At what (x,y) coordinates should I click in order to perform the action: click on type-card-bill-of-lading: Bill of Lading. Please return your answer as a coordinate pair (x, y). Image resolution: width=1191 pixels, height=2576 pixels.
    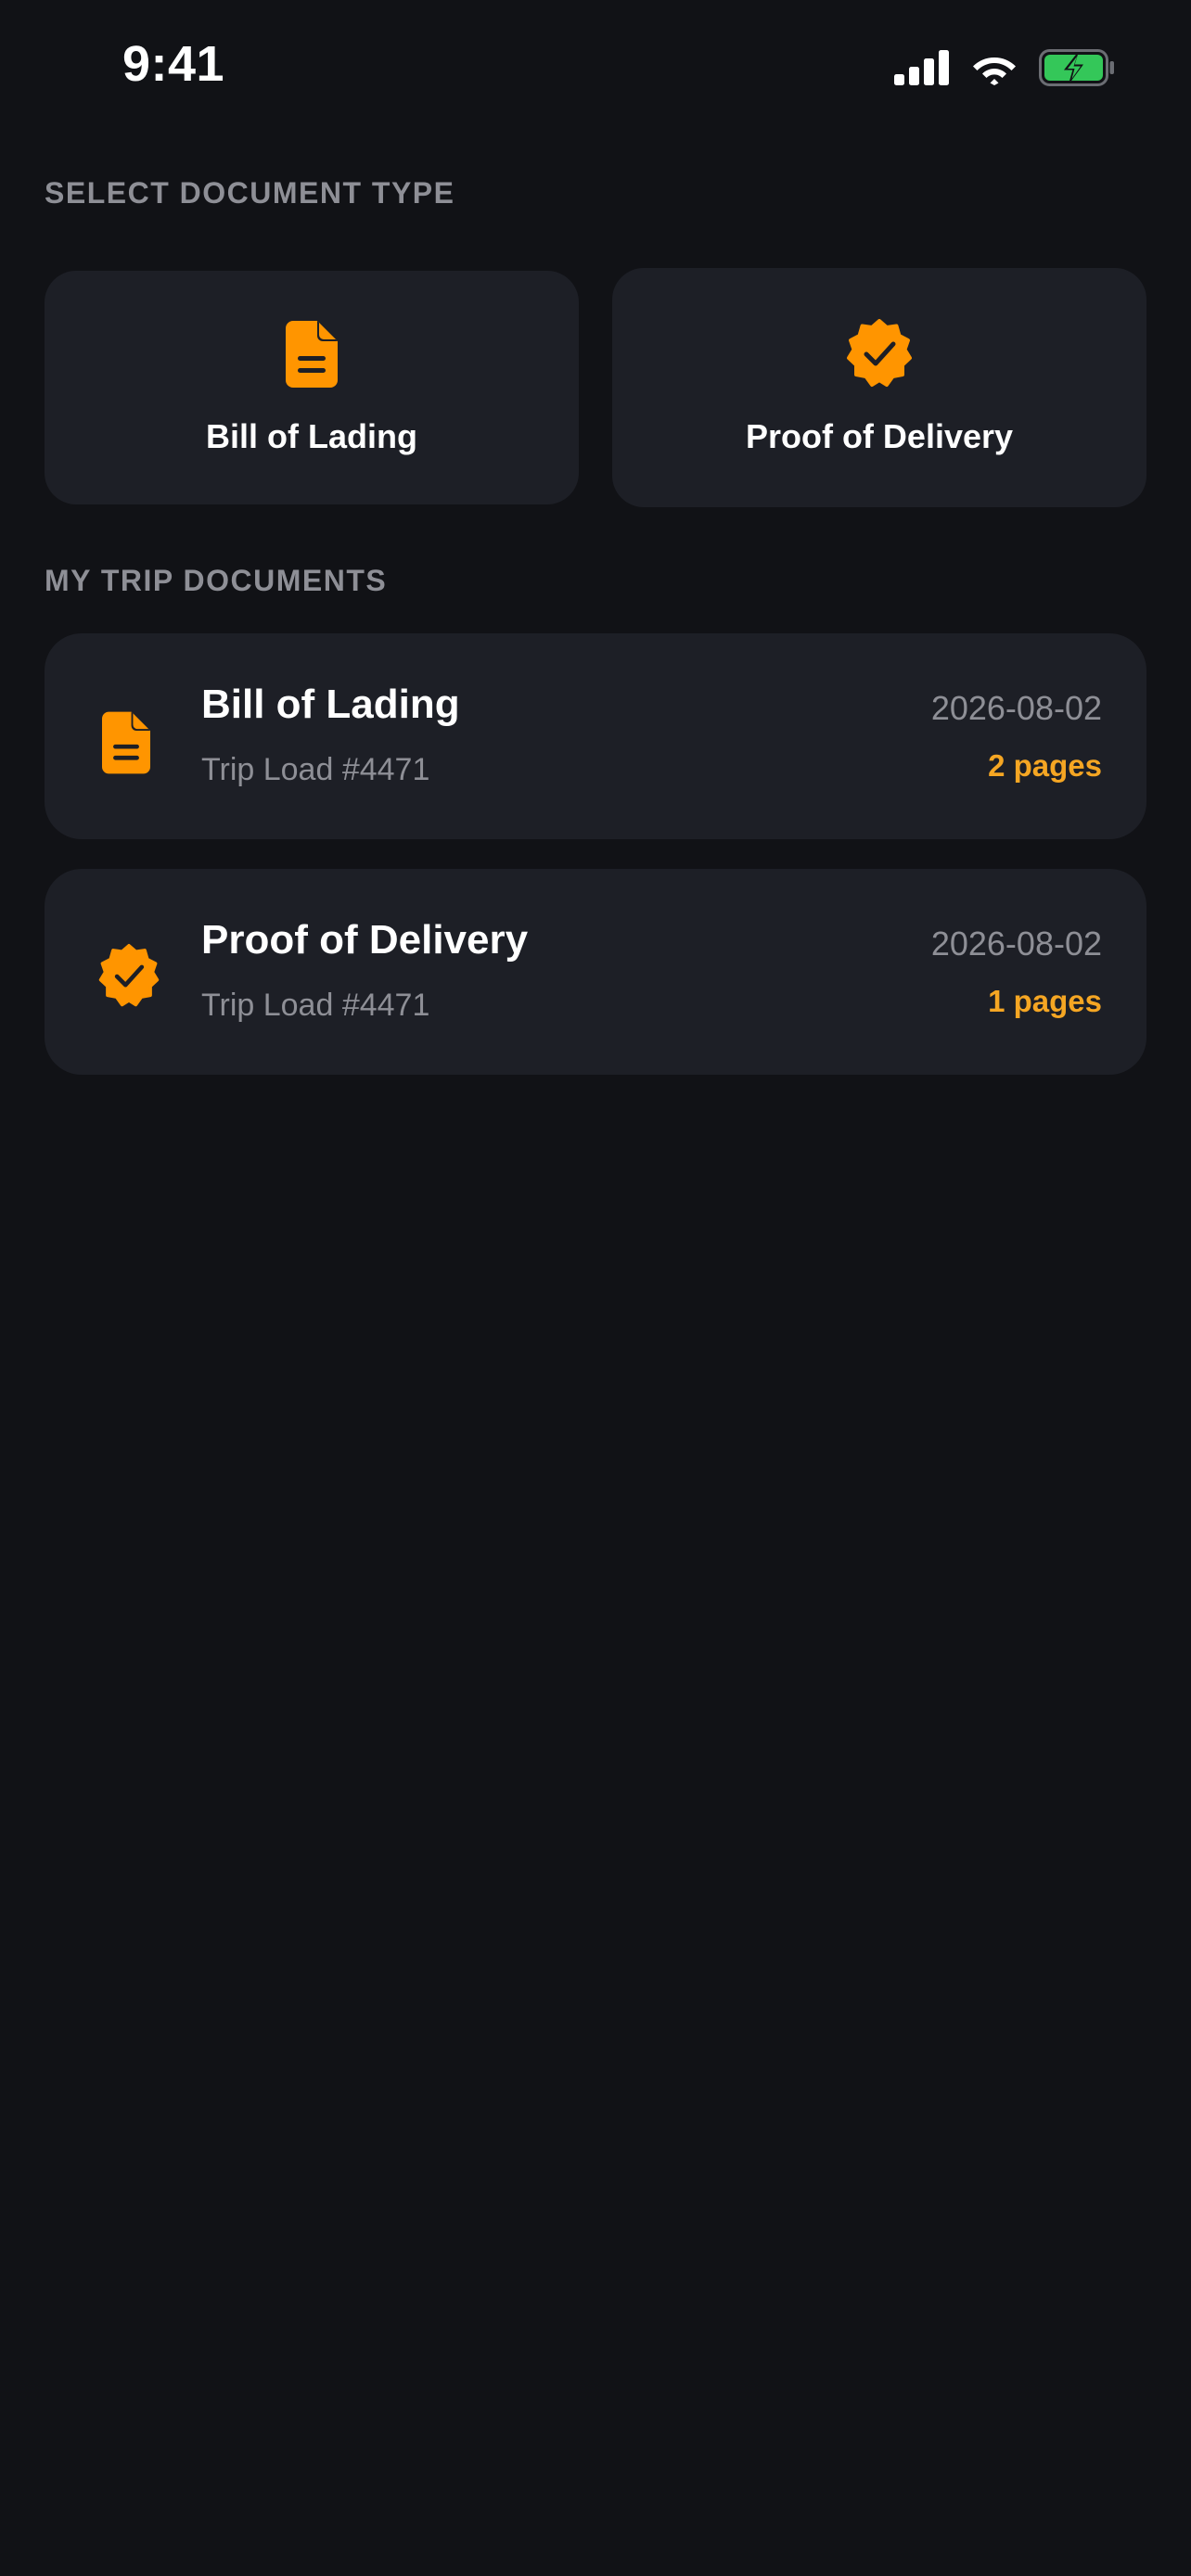
    Looking at the image, I should click on (312, 388).